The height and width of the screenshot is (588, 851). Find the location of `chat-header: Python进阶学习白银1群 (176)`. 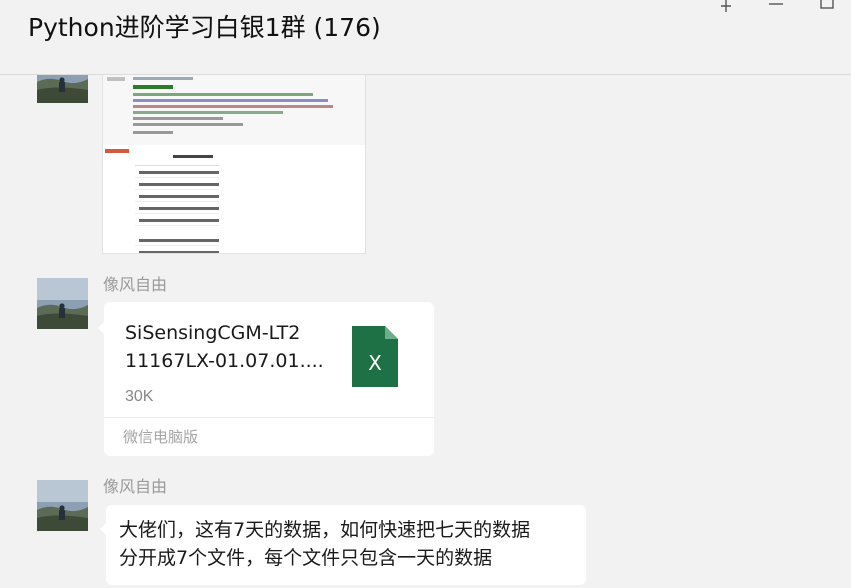

chat-header: Python进阶学习白银1群 (176) is located at coordinates (425, 37).